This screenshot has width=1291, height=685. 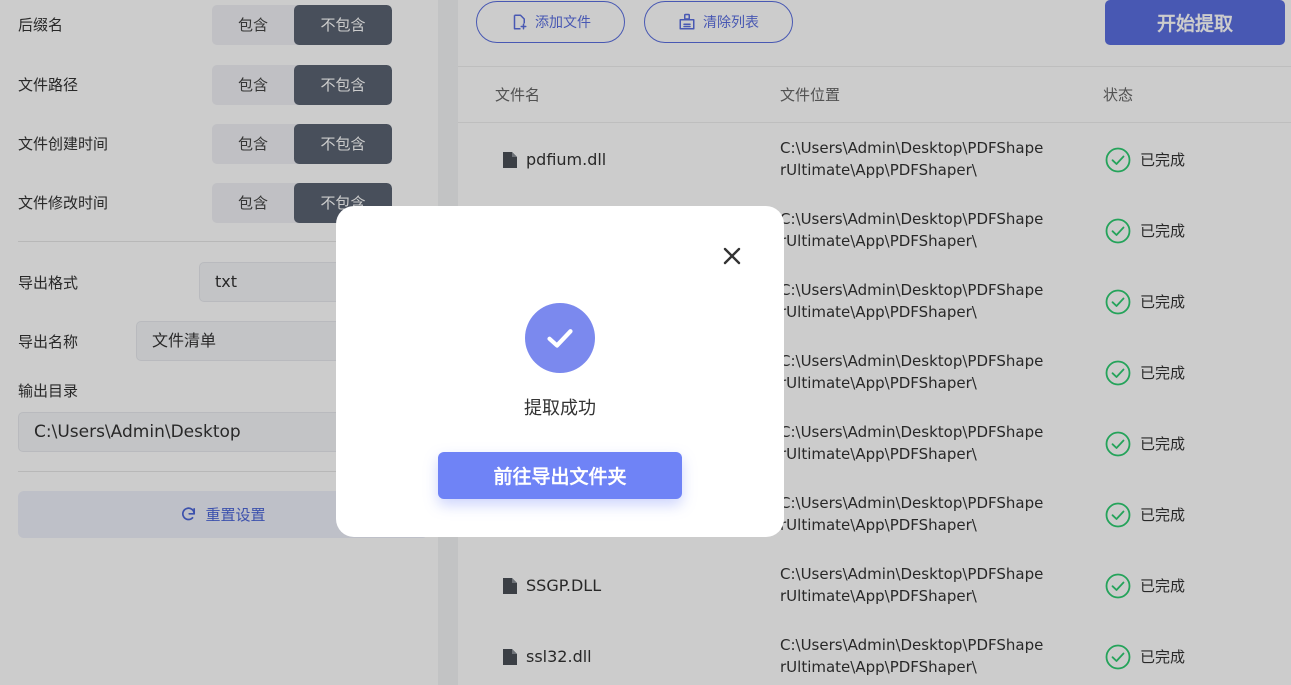 I want to click on close-icon, so click(x=732, y=256).